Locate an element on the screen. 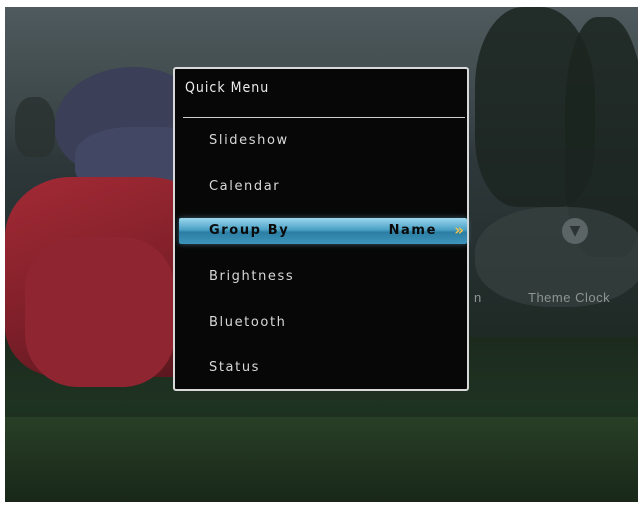 This screenshot has width=643, height=508. theme-clock-label: Theme Clock is located at coordinates (569, 297).